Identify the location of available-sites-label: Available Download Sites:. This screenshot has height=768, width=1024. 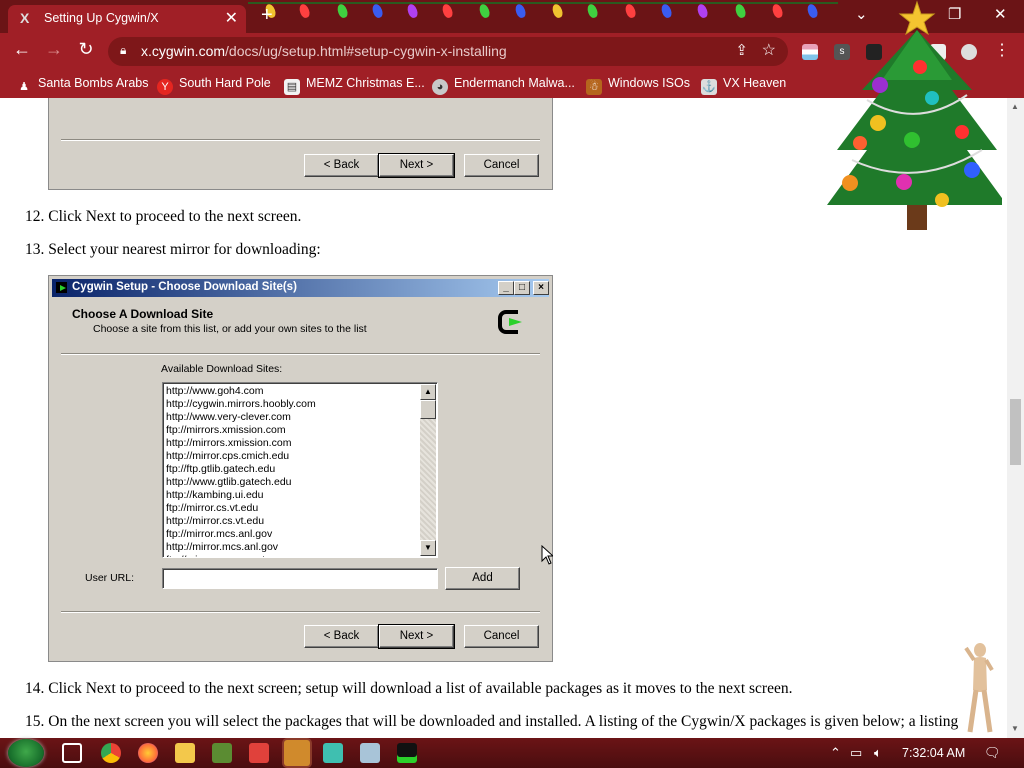
(222, 369).